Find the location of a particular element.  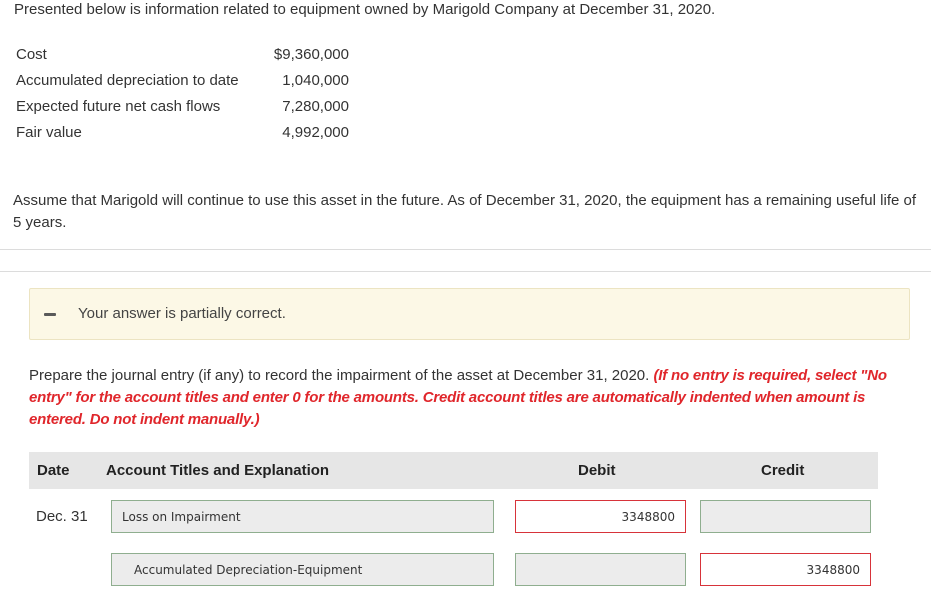

info-label-accumulated-depreciation: Accumulated depreciation to date is located at coordinates (127, 80).